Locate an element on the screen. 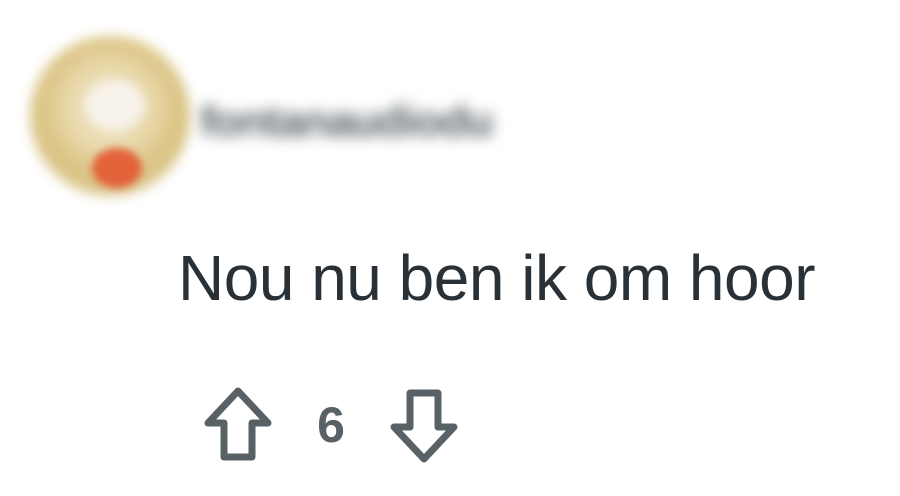  arrow-up-outline-icon is located at coordinates (238, 424).